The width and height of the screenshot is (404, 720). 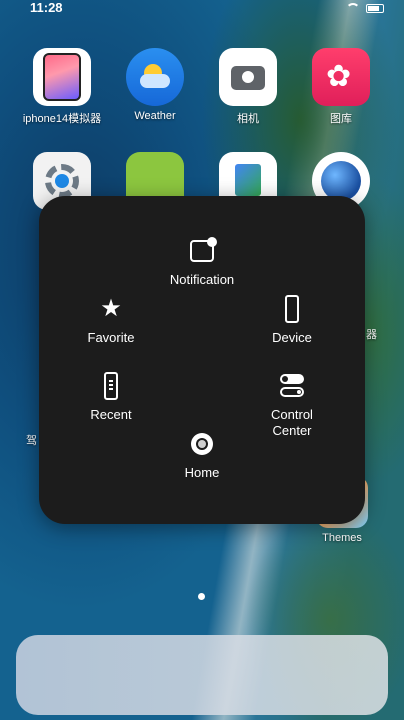 I want to click on app-camera: 相机, so click(x=248, y=87).